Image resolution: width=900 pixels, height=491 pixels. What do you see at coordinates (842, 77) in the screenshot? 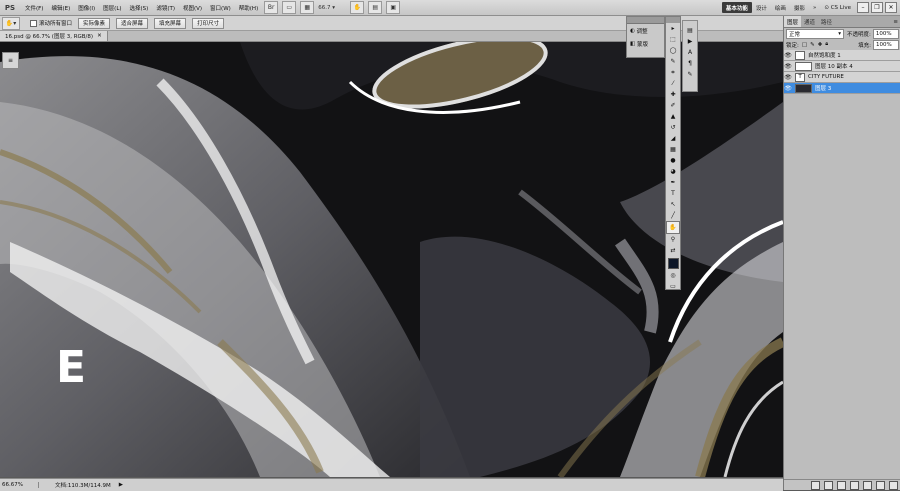
I see `layer-row: 👁︎ T CITY FUTURE` at bounding box center [842, 77].